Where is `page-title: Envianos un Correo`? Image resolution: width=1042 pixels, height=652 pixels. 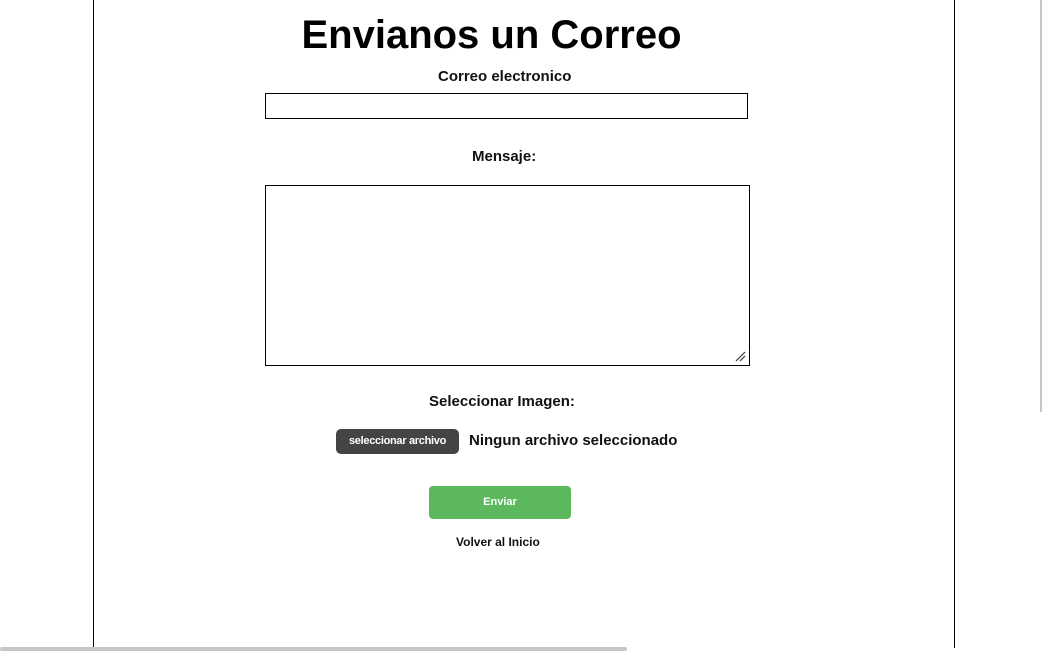 page-title: Envianos un Correo is located at coordinates (491, 35).